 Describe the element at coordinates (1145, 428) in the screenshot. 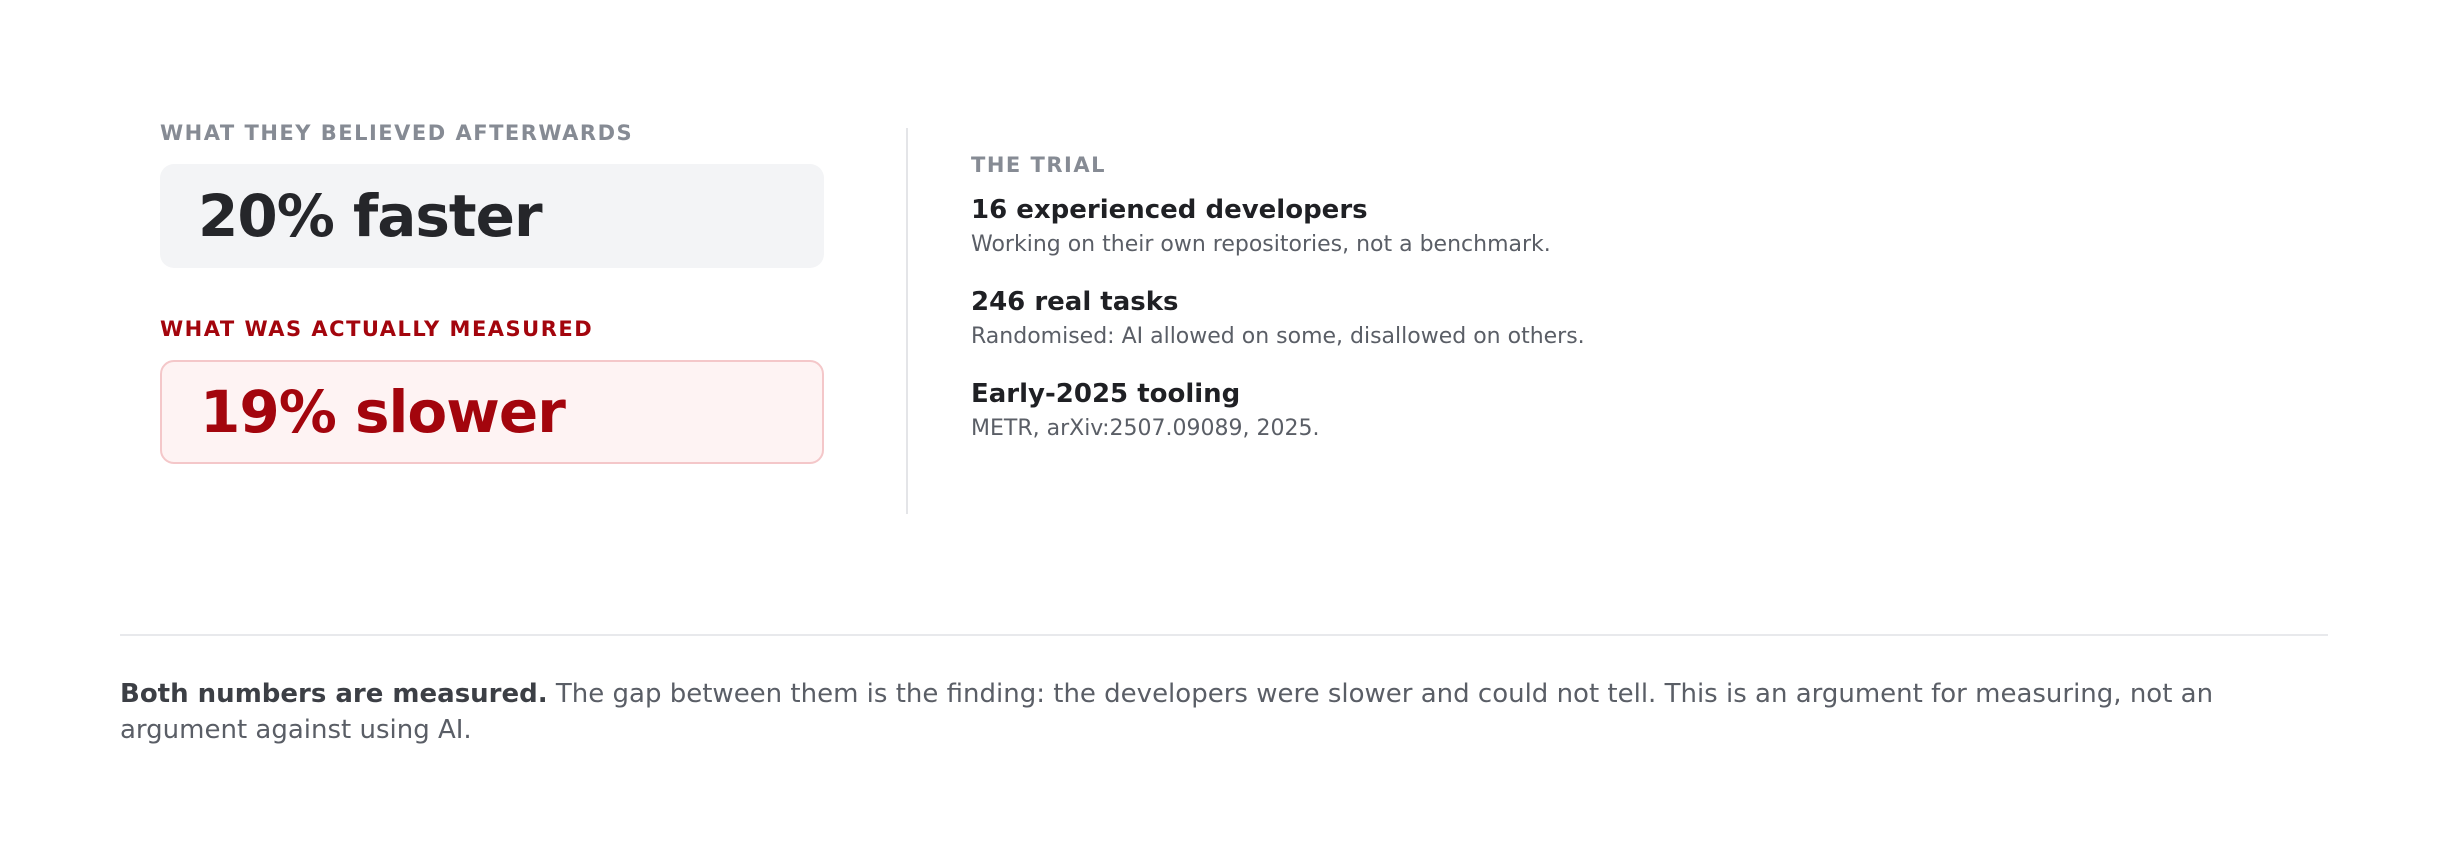

I see `trial-item-detail: METR, arXiv:2507.09089, 2025.` at that location.